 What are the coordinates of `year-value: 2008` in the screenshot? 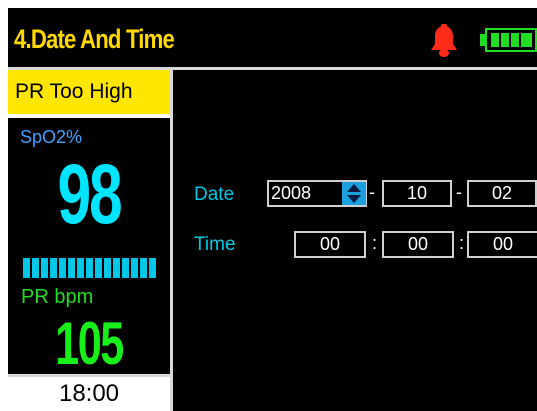 It's located at (291, 193).